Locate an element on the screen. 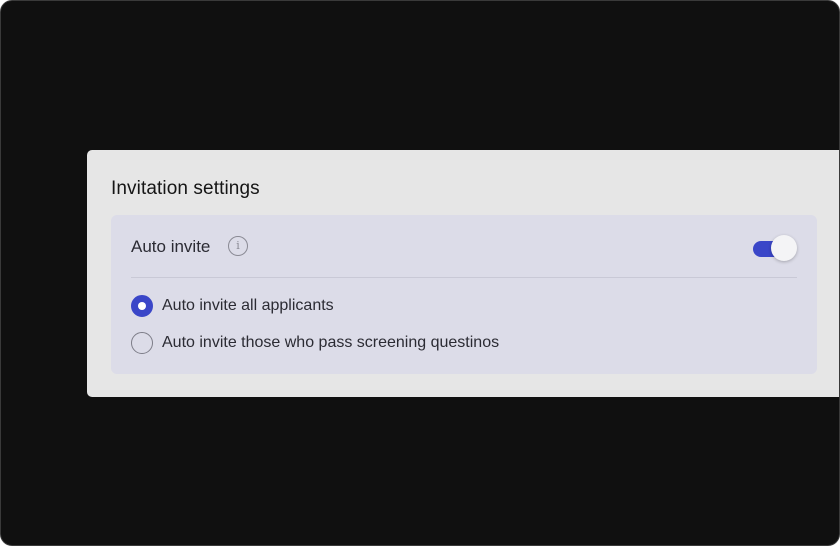 The width and height of the screenshot is (840, 546). toggle-knob is located at coordinates (784, 248).